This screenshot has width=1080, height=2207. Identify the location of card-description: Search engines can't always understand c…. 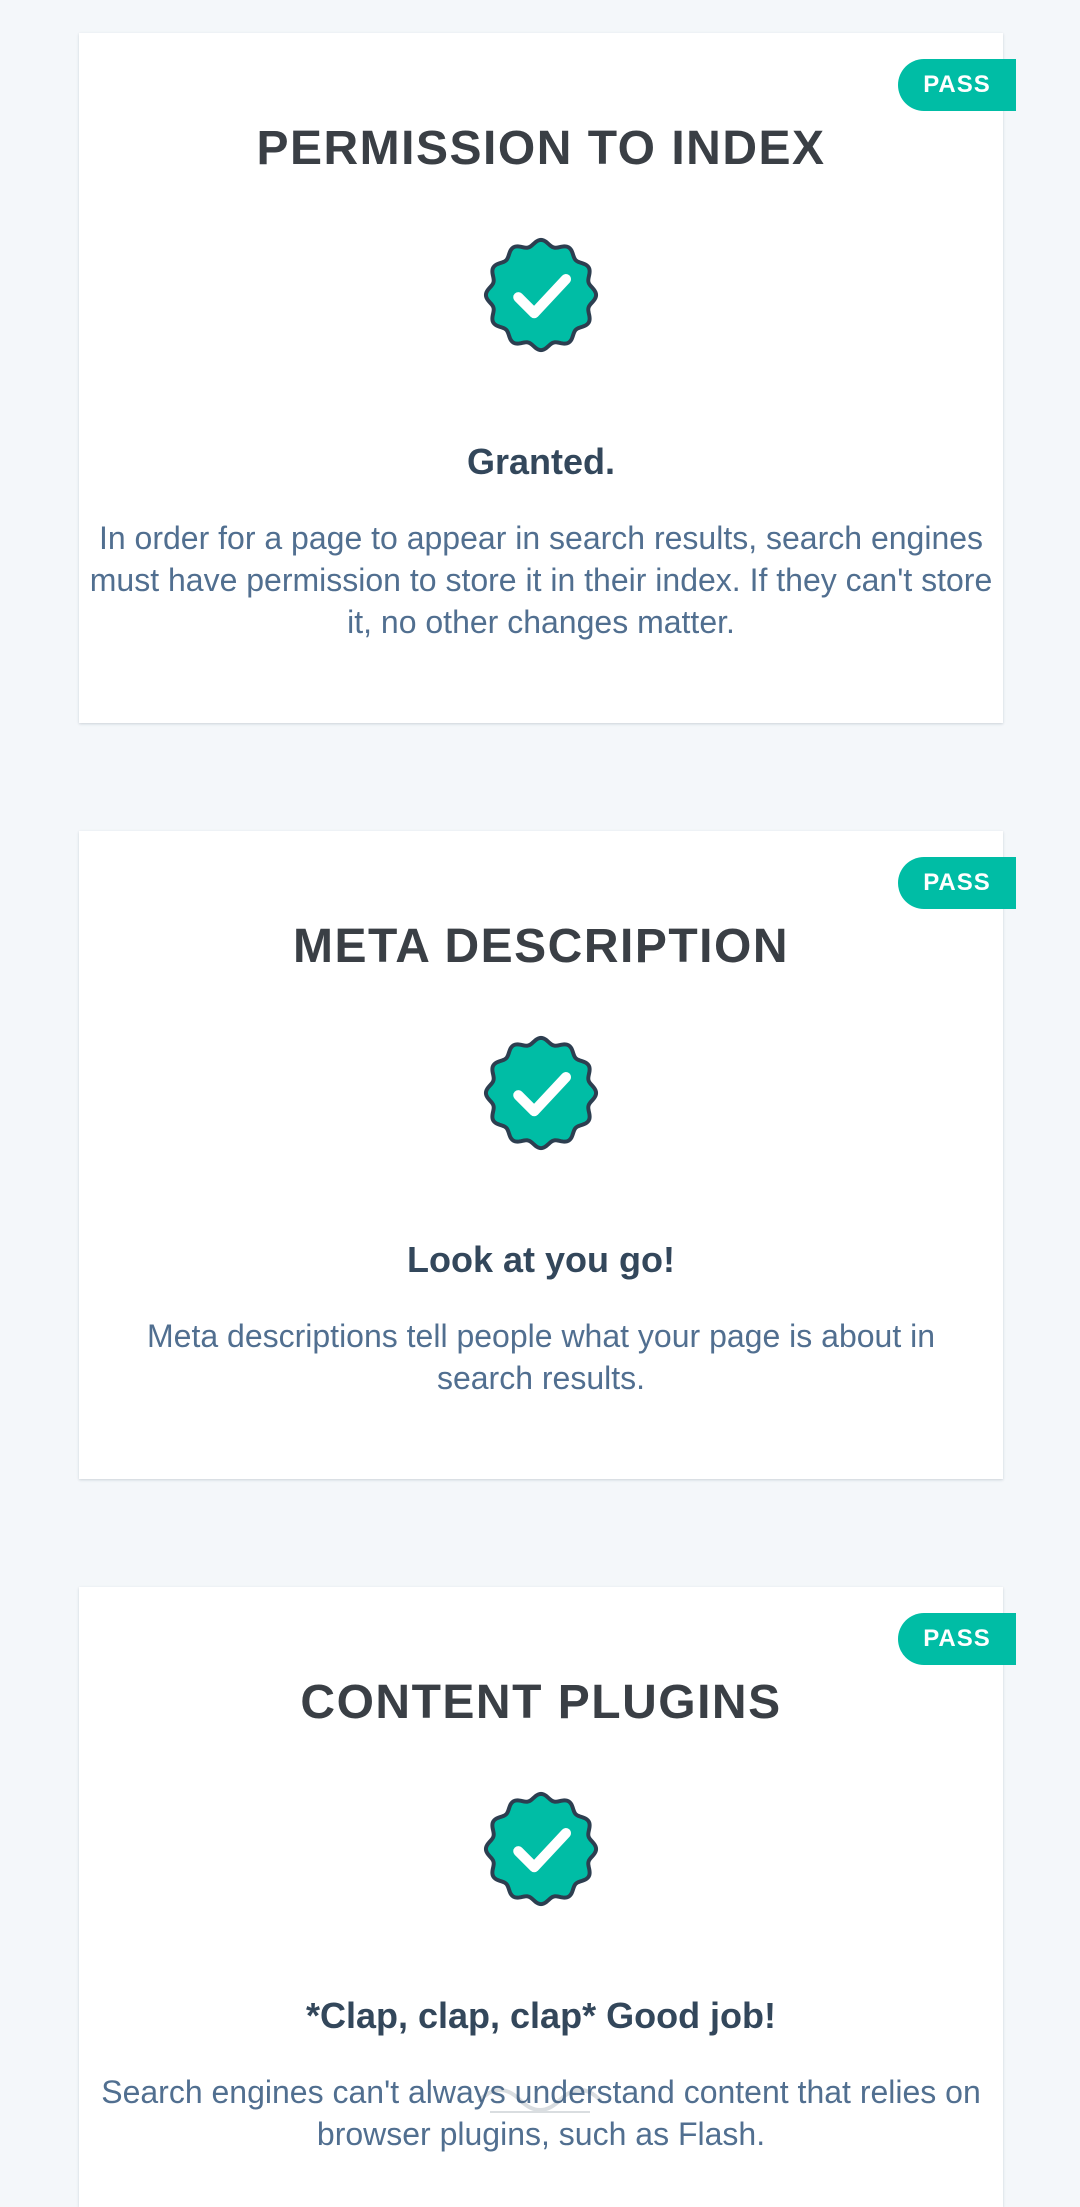
(541, 2113).